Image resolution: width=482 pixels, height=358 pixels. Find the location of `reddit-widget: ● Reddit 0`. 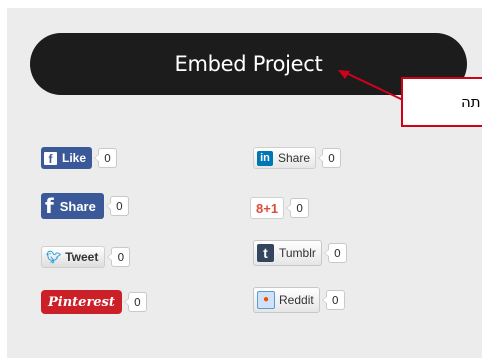

reddit-widget: ● Reddit 0 is located at coordinates (299, 300).